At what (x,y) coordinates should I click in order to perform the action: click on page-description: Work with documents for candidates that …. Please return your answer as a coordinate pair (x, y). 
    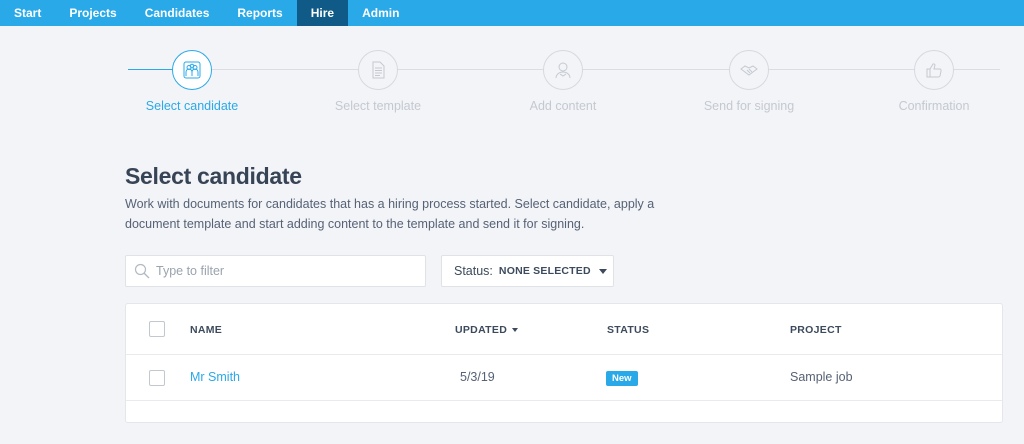
    Looking at the image, I should click on (390, 214).